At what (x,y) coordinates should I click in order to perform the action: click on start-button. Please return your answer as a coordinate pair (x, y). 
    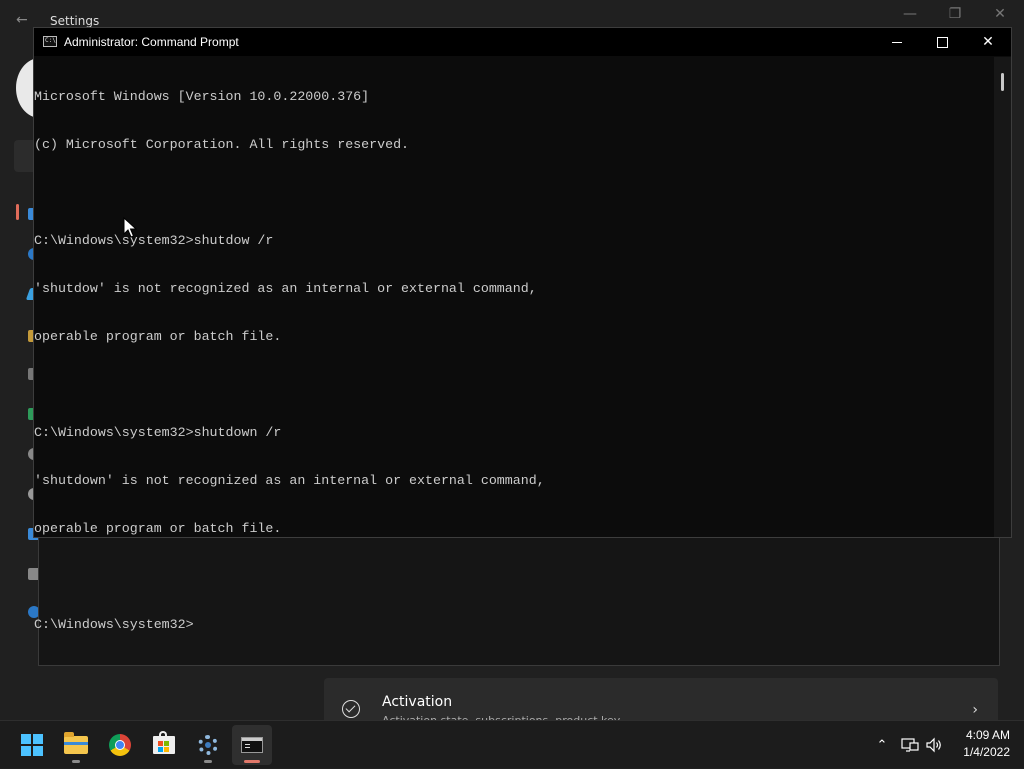
    Looking at the image, I should click on (32, 745).